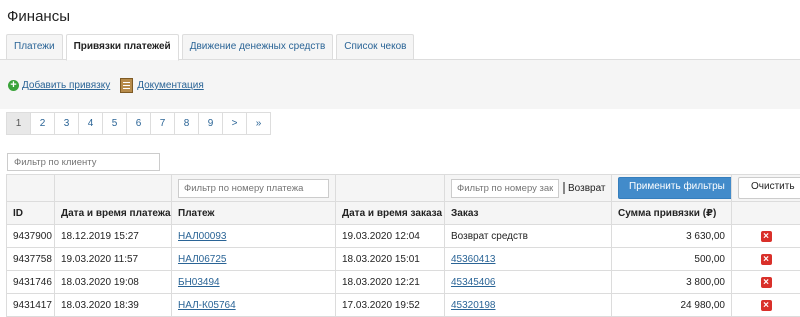 The image size is (800, 317). I want to click on page-9: 9, so click(210, 123).